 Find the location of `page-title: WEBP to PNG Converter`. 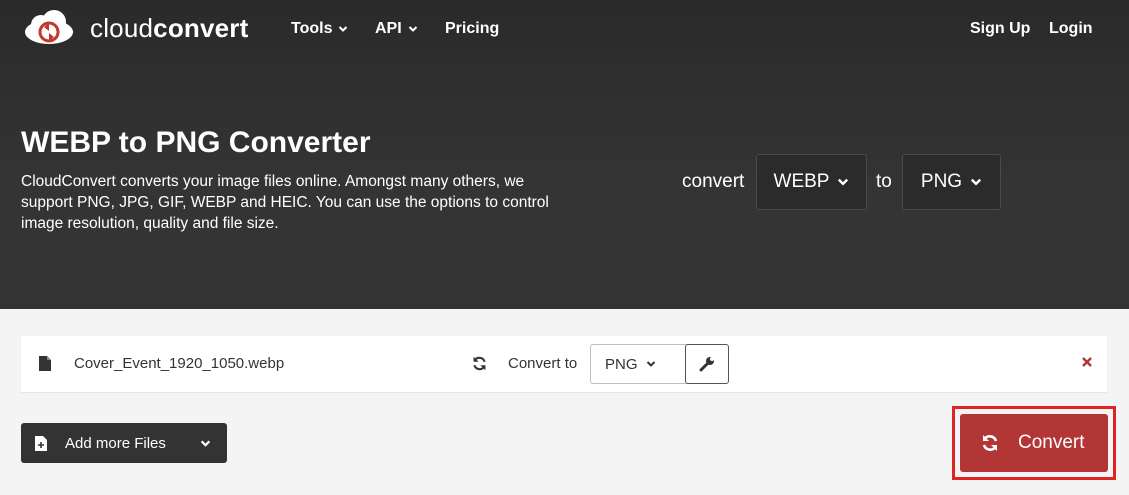

page-title: WEBP to PNG Converter is located at coordinates (196, 142).